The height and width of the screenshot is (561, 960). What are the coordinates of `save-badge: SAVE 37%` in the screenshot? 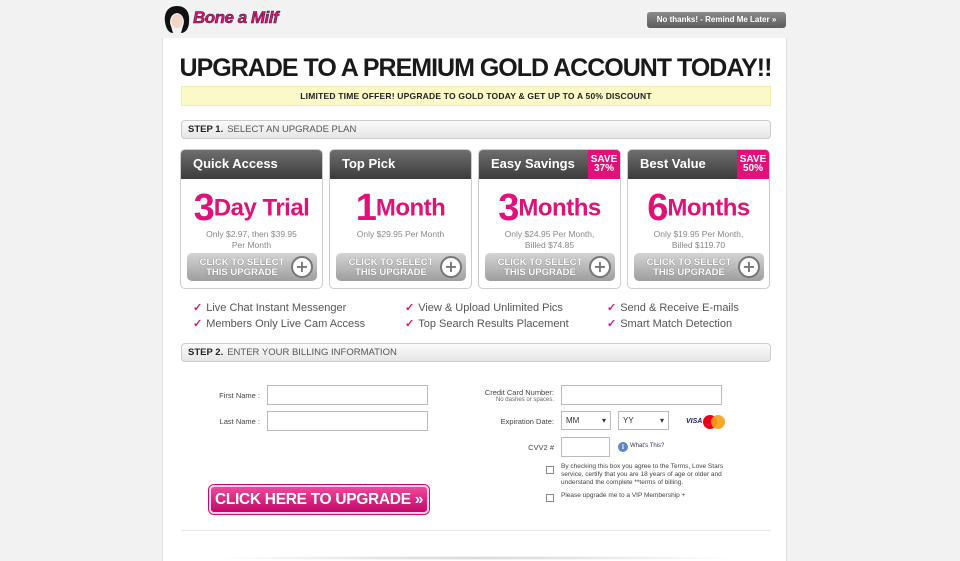 It's located at (604, 164).